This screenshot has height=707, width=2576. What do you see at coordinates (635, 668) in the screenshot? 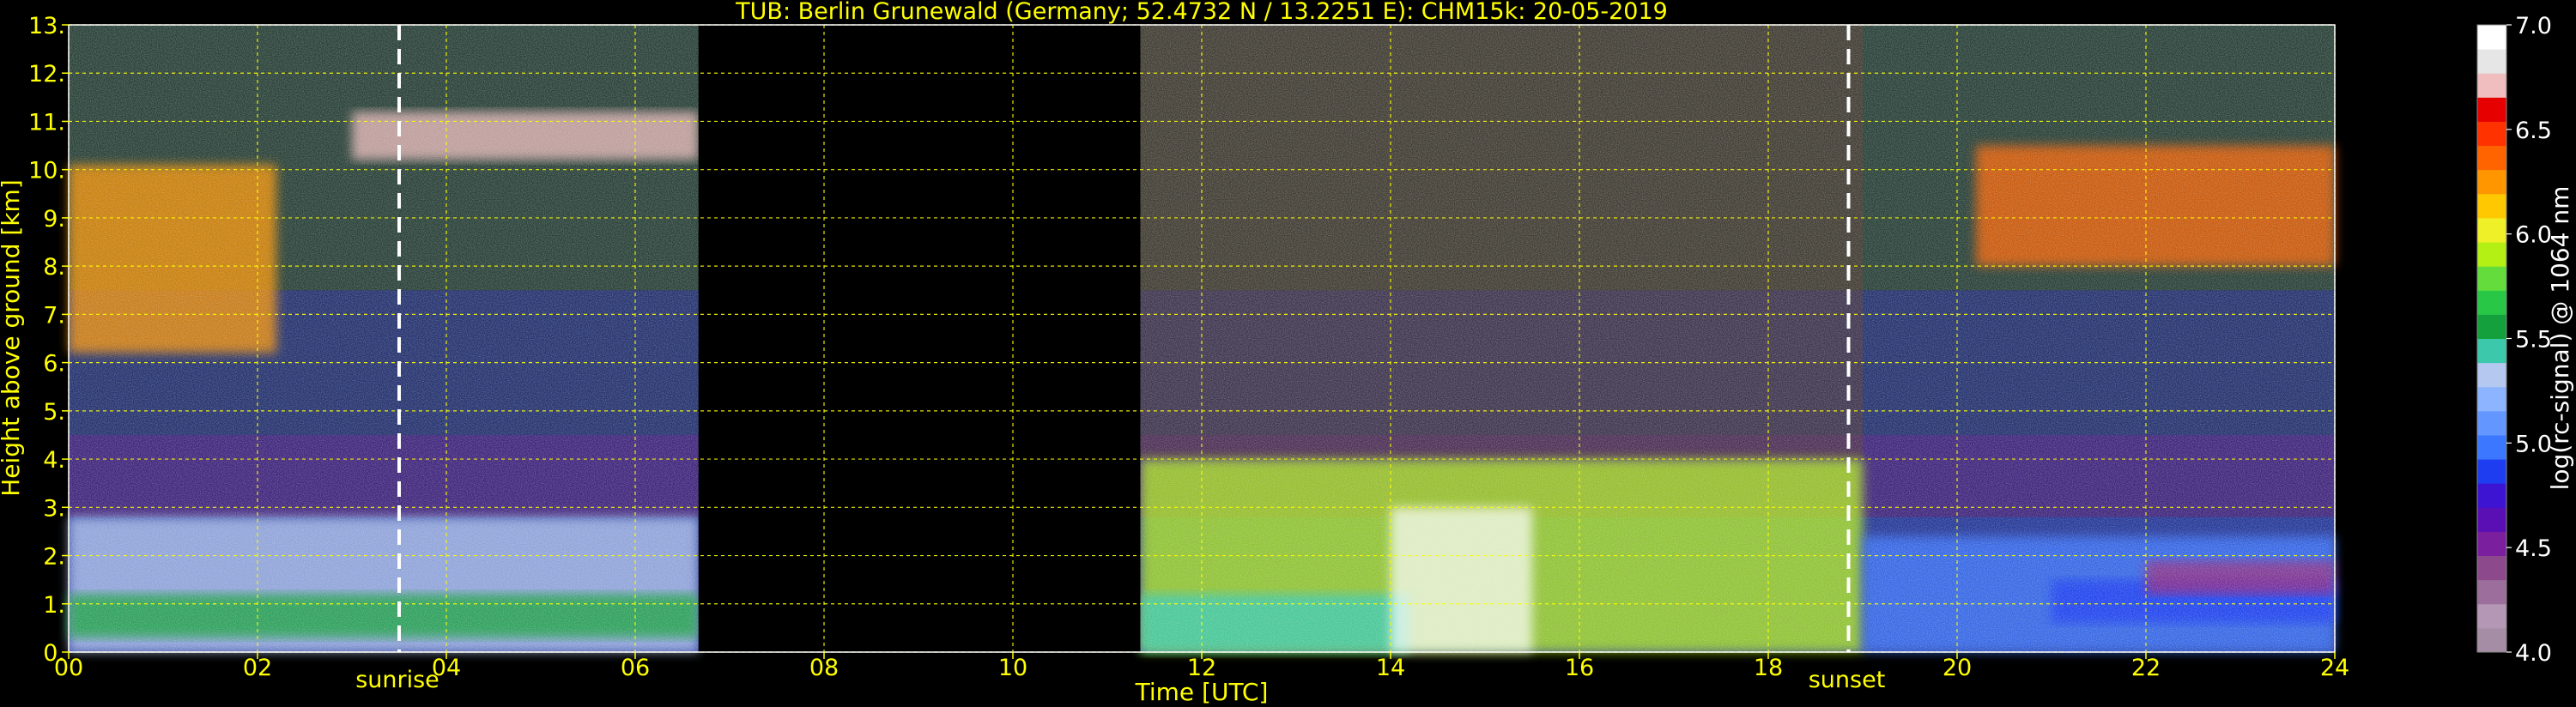
I see `x-tick-label: 06` at bounding box center [635, 668].